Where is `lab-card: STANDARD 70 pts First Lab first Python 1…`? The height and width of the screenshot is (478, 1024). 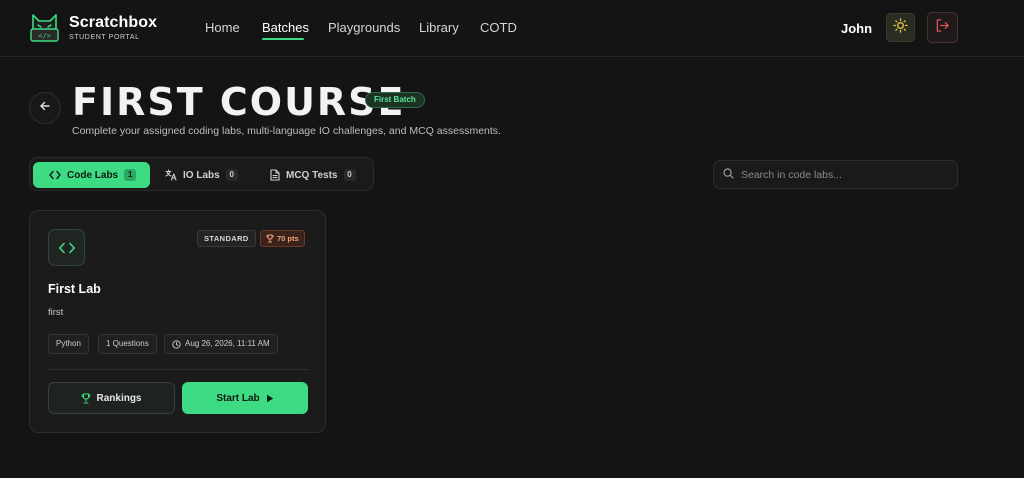 lab-card: STANDARD 70 pts First Lab first Python 1… is located at coordinates (177, 321).